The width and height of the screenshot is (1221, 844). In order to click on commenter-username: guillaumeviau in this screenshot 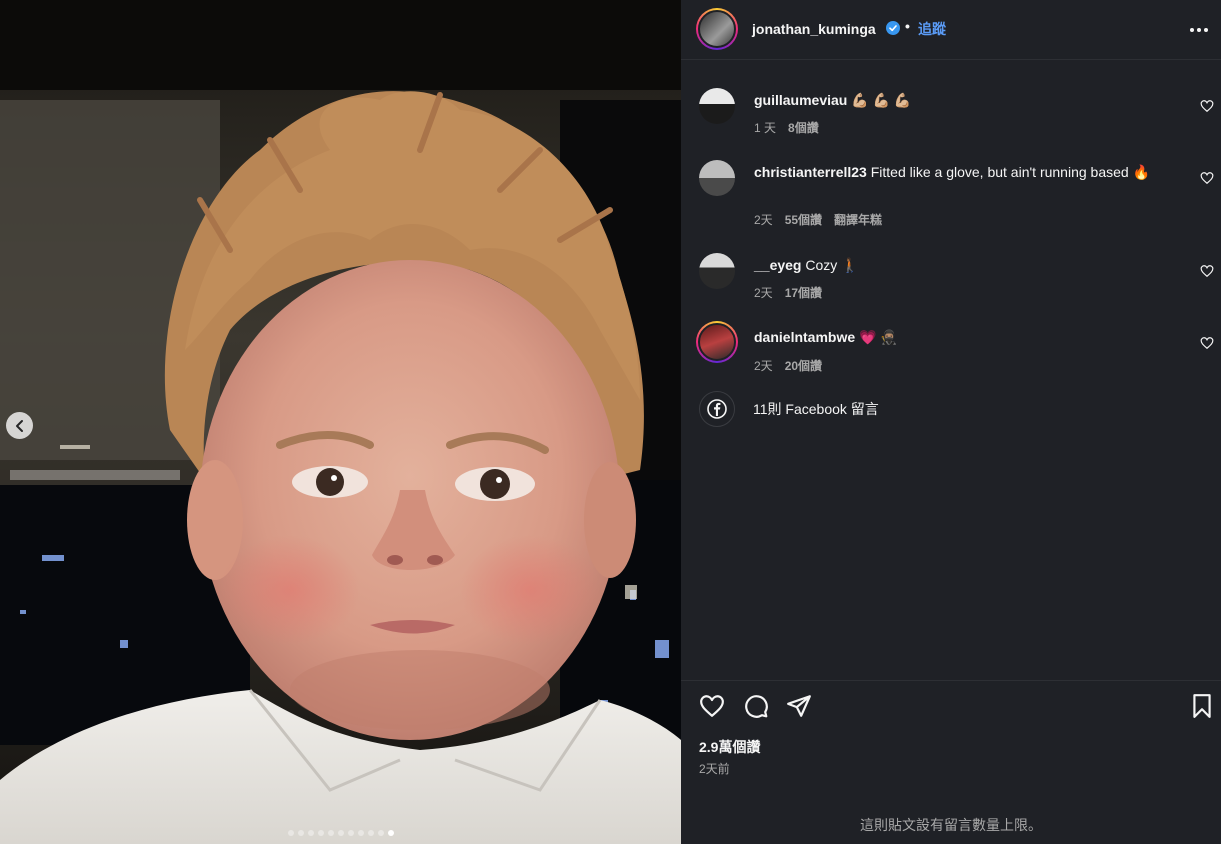, I will do `click(800, 100)`.